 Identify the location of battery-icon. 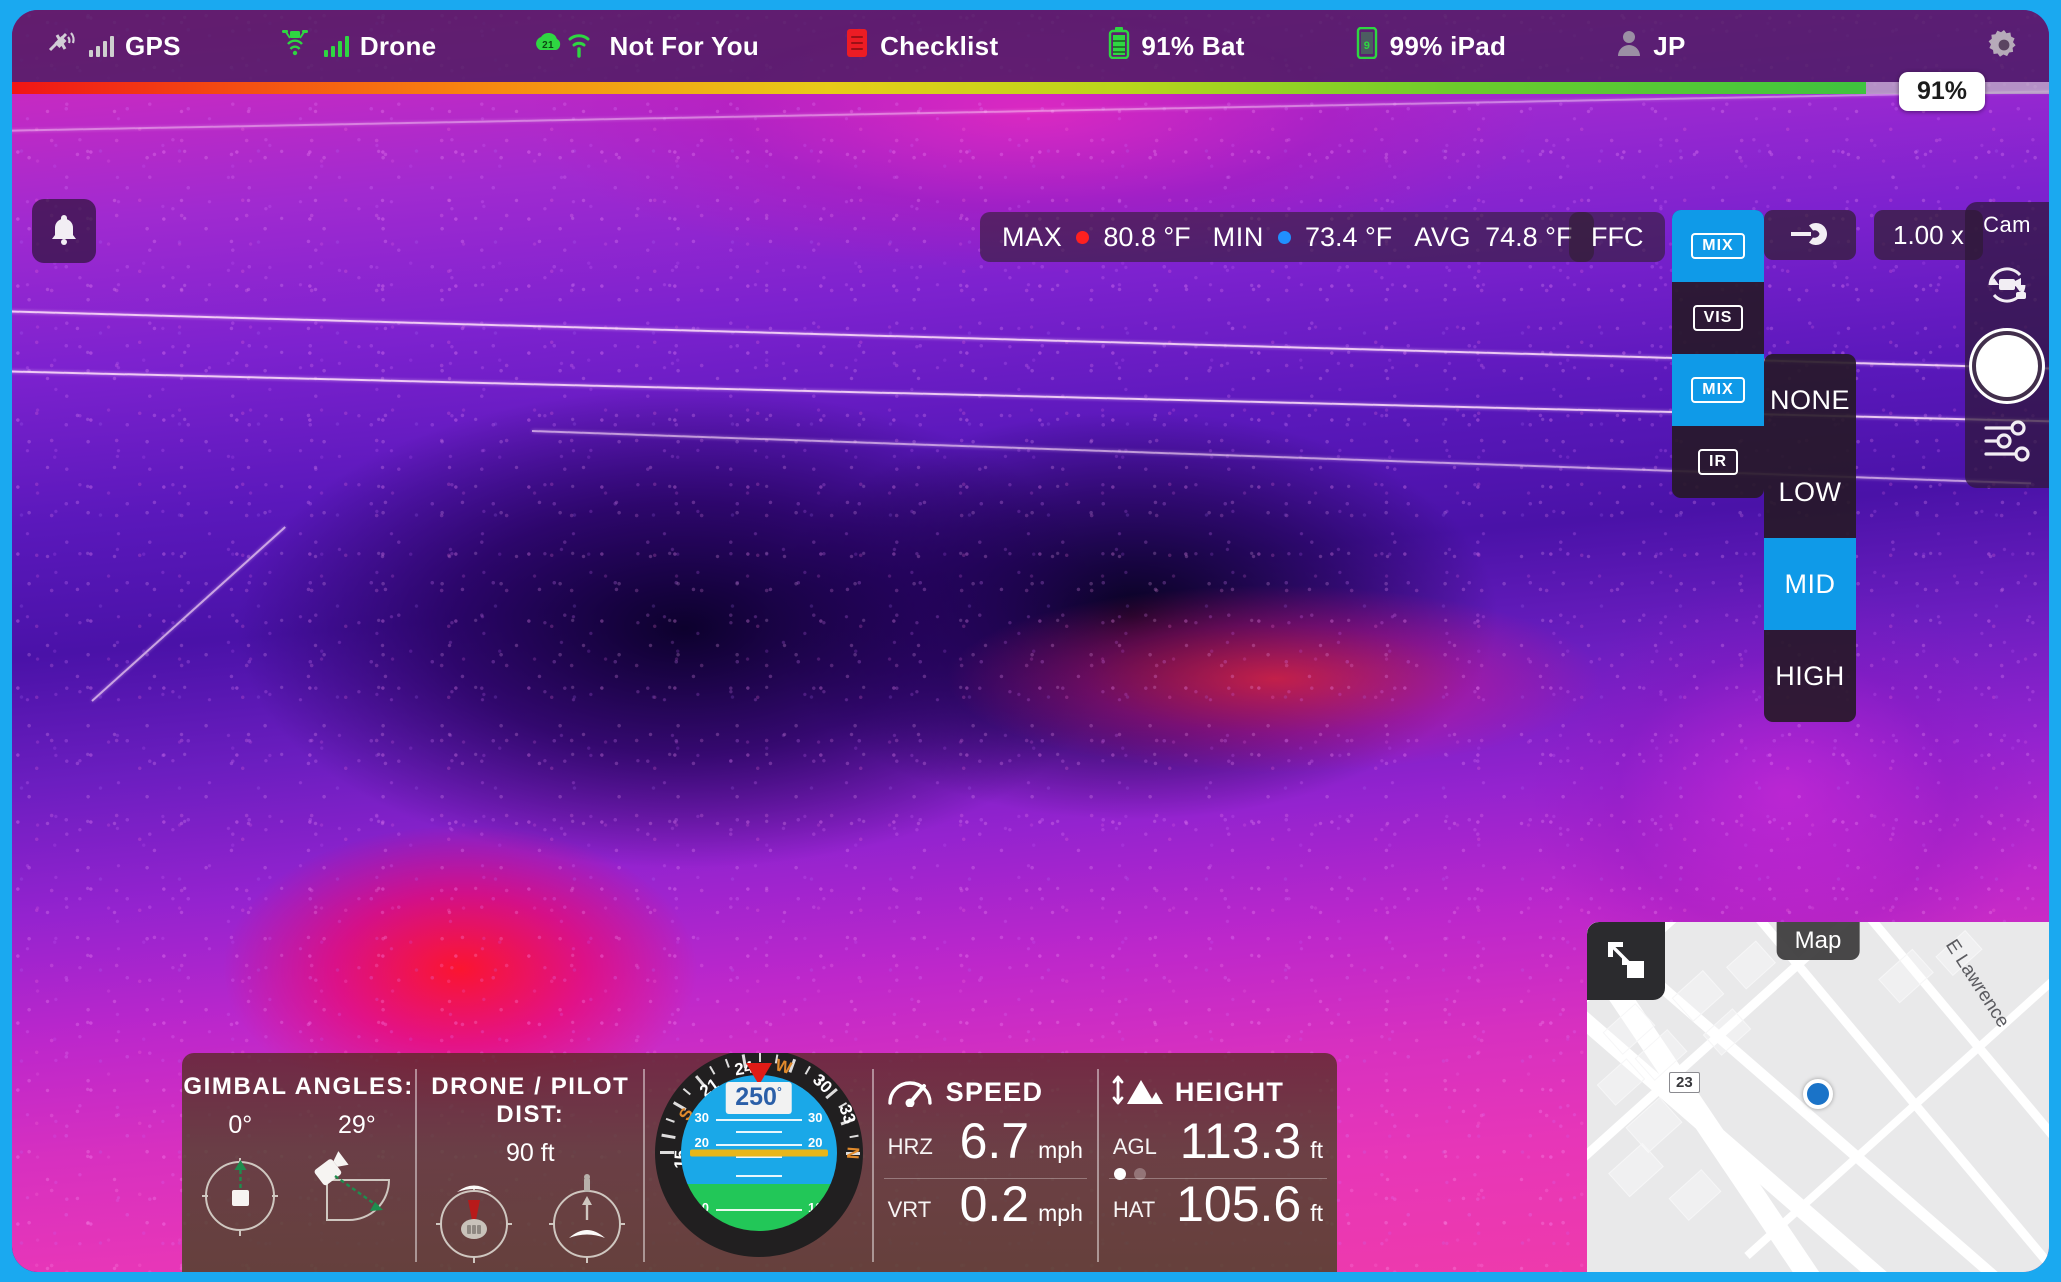
(1119, 46).